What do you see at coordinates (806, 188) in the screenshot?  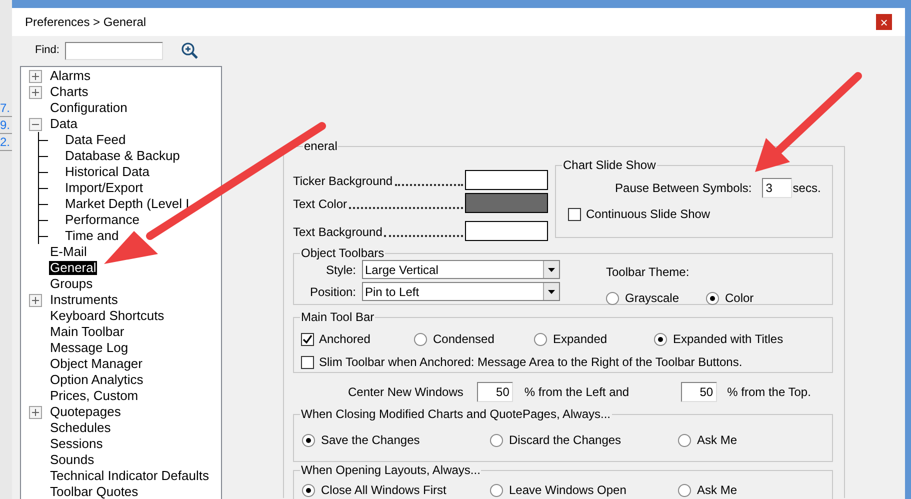 I see `unit-label: secs.` at bounding box center [806, 188].